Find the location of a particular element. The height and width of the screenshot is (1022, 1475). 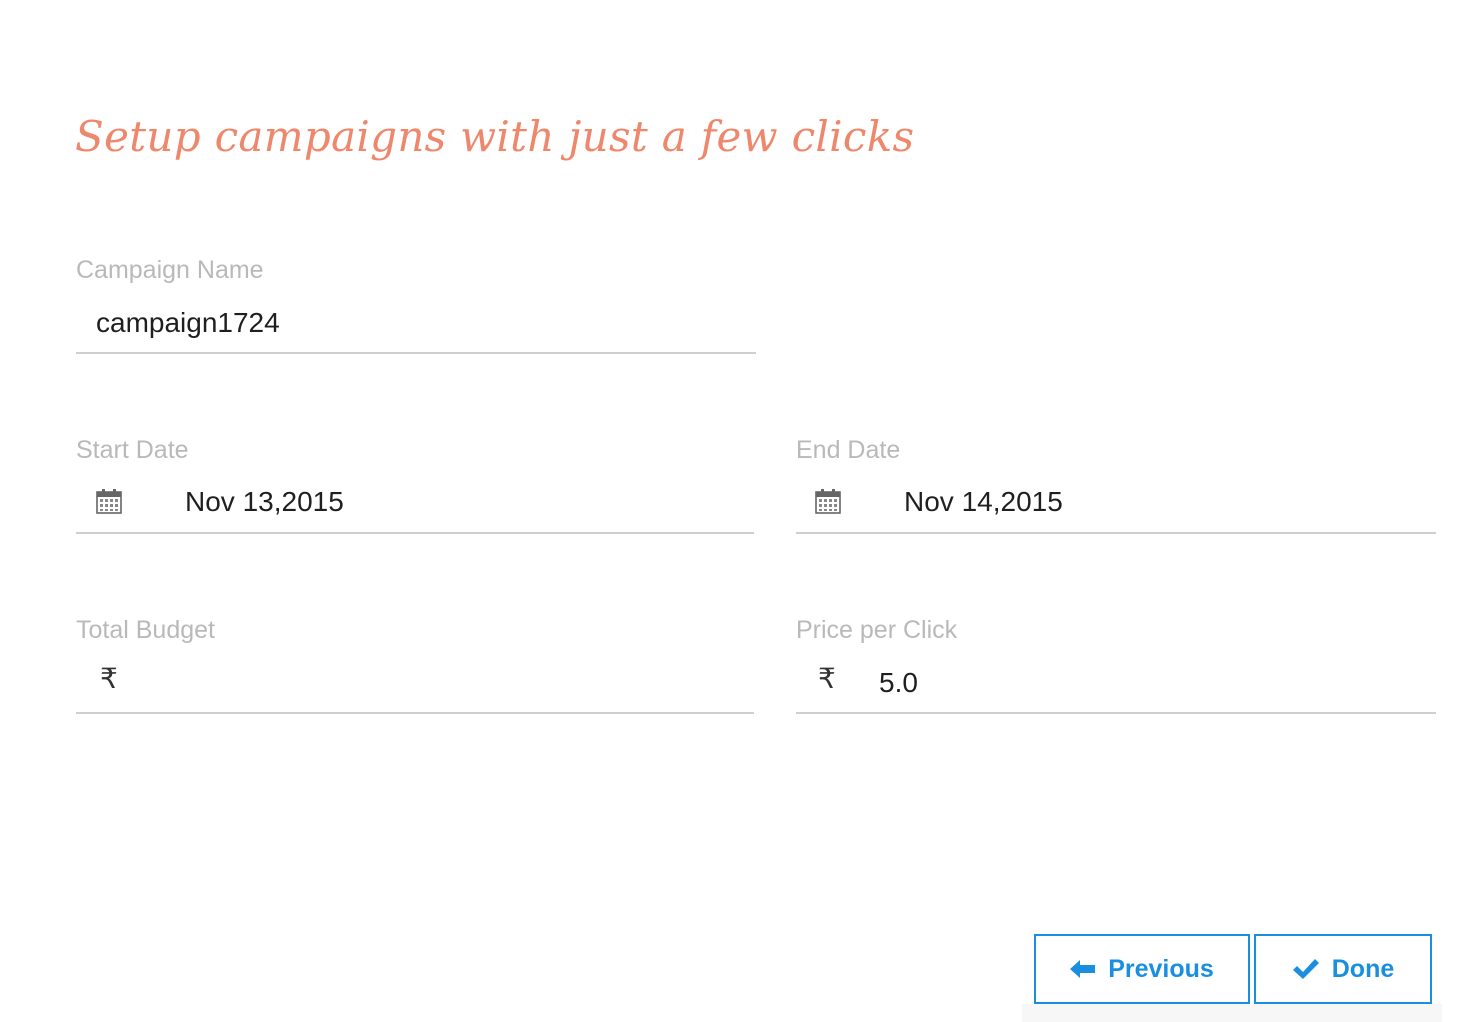

page-title: Setup campaigns with just a few clicks is located at coordinates (495, 136).